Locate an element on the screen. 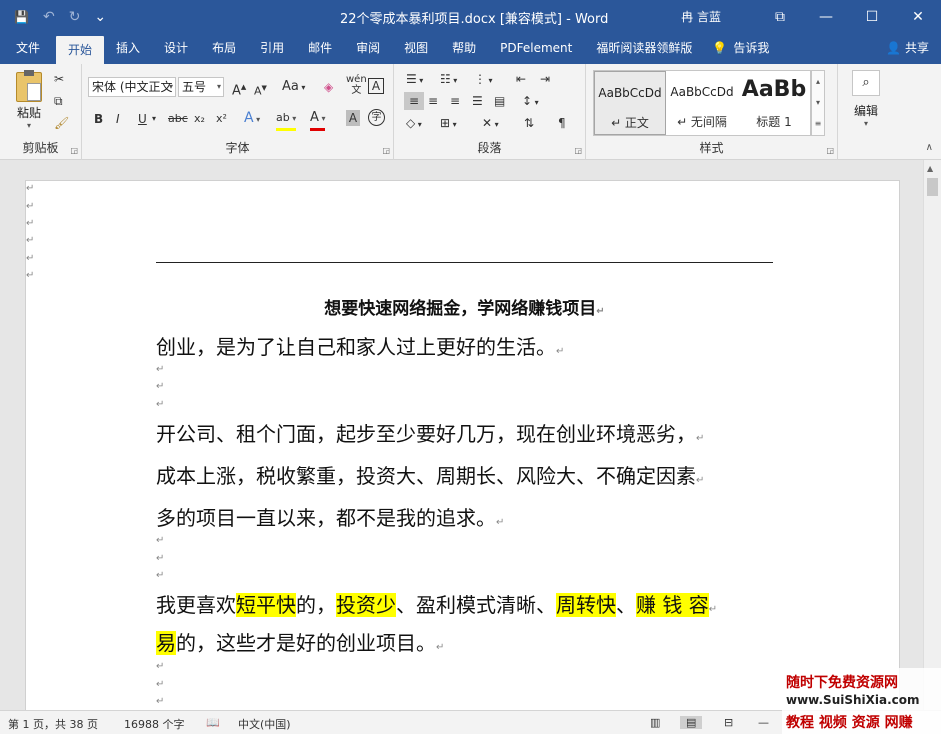 This screenshot has height=734, width=941. save-icon: 💾 is located at coordinates (21, 17).